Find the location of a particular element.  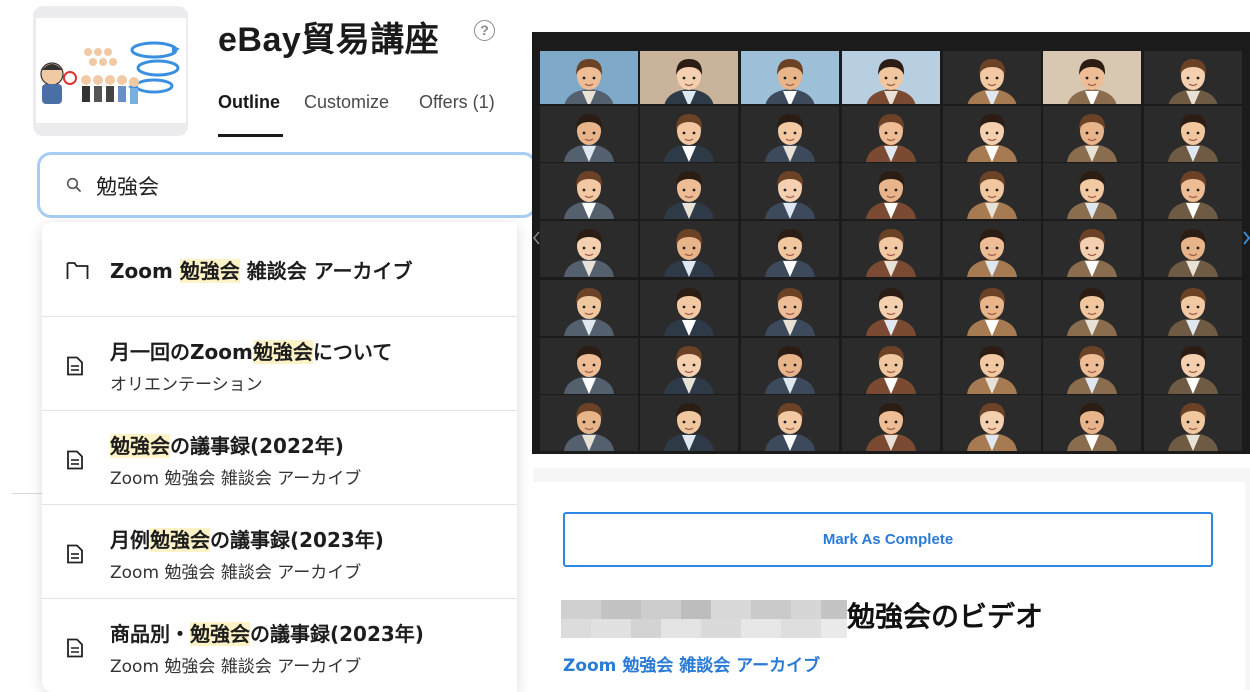

course-thumbnail is located at coordinates (110, 71).